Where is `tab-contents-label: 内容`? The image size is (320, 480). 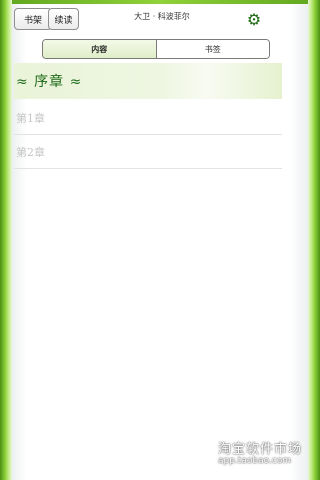
tab-contents-label: 内容 is located at coordinates (99, 48).